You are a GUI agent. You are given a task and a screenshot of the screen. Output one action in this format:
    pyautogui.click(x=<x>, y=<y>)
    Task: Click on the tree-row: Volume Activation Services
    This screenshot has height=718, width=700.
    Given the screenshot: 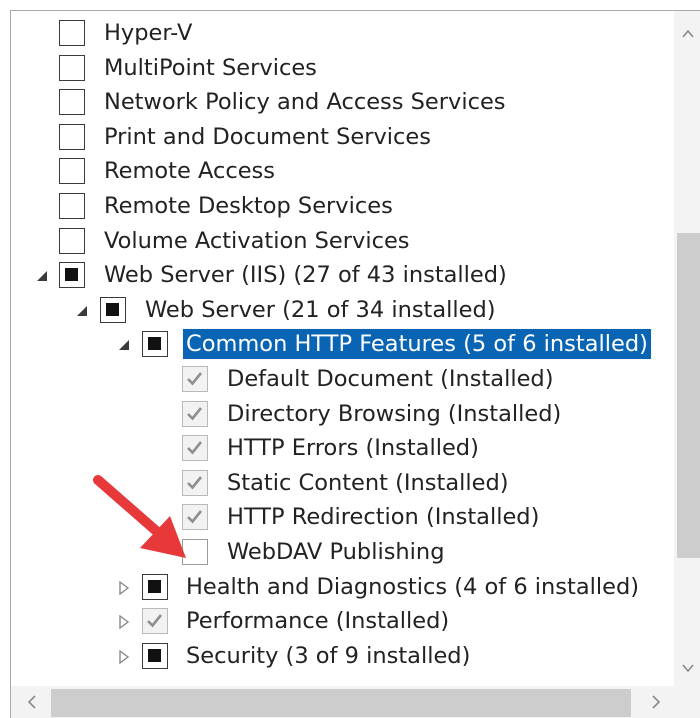 What is the action you would take?
    pyautogui.click(x=342, y=242)
    